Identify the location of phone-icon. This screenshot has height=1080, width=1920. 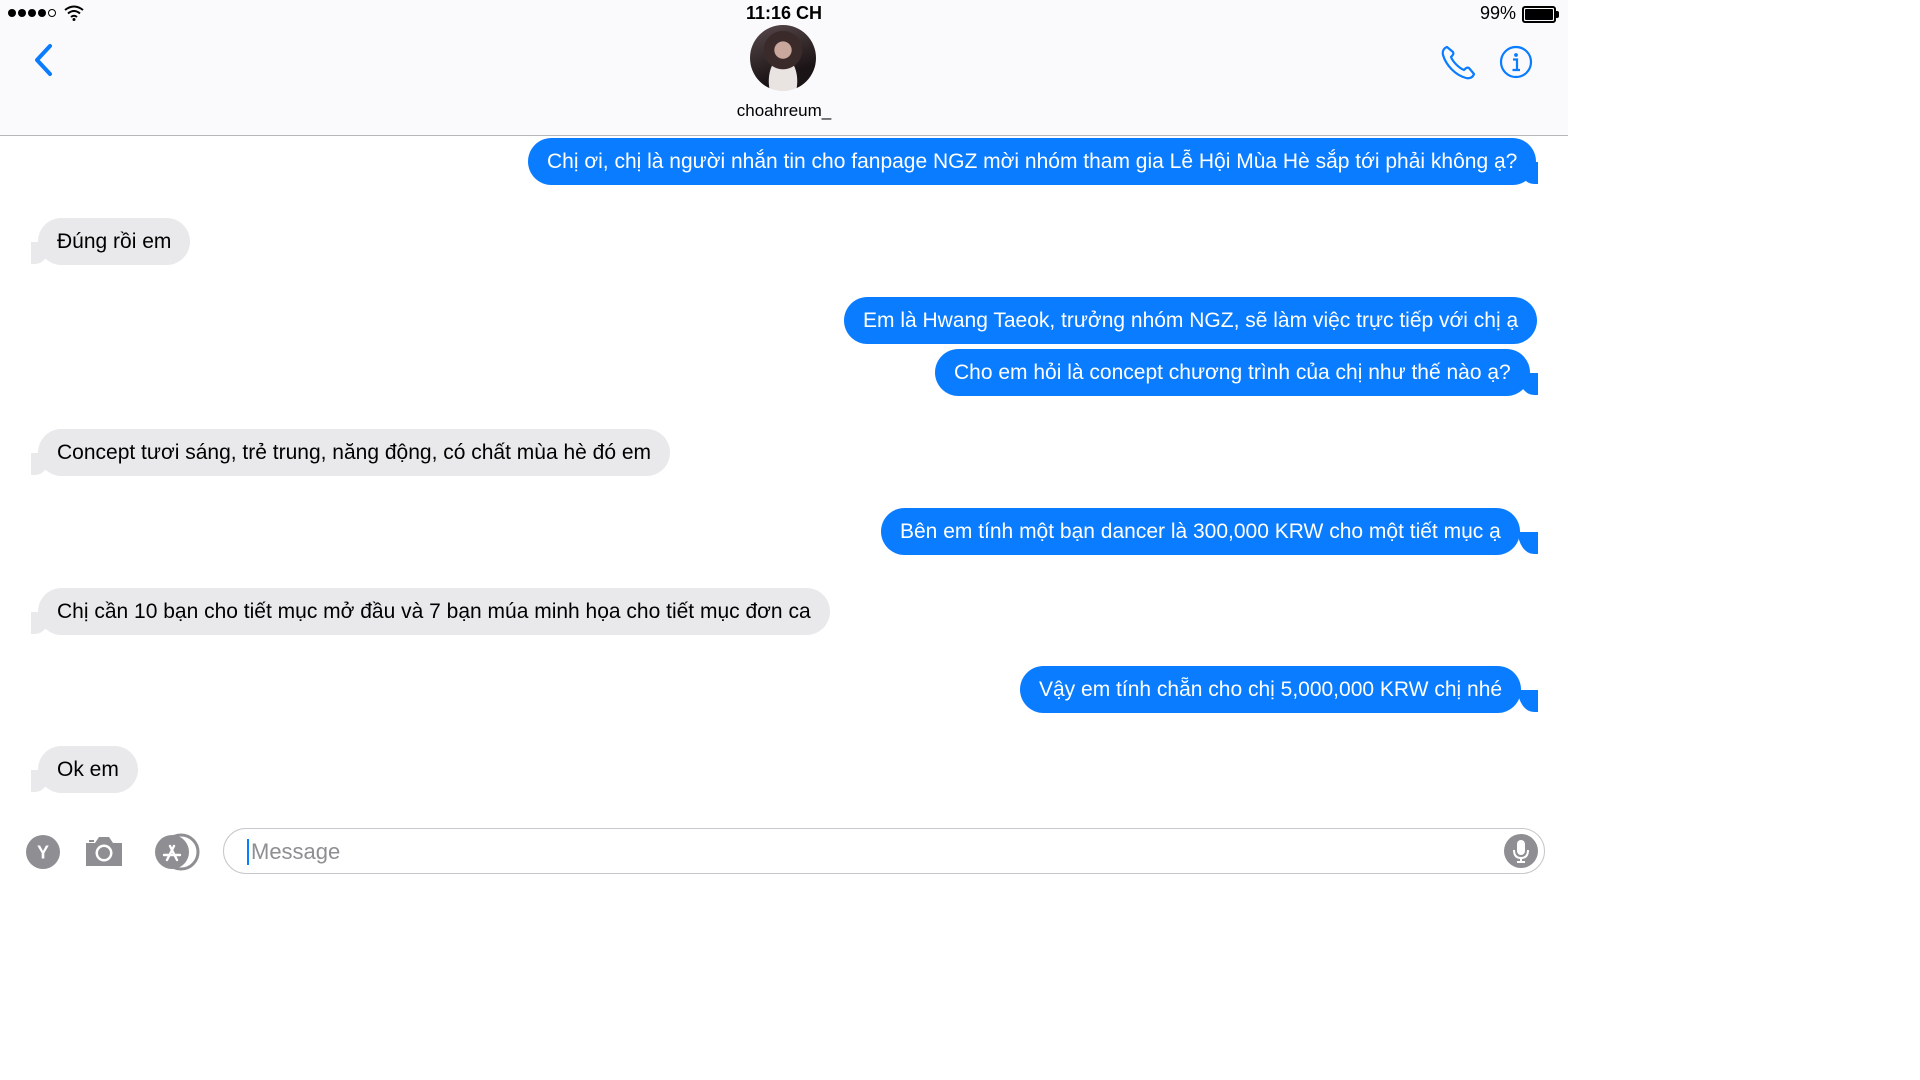
(1458, 63).